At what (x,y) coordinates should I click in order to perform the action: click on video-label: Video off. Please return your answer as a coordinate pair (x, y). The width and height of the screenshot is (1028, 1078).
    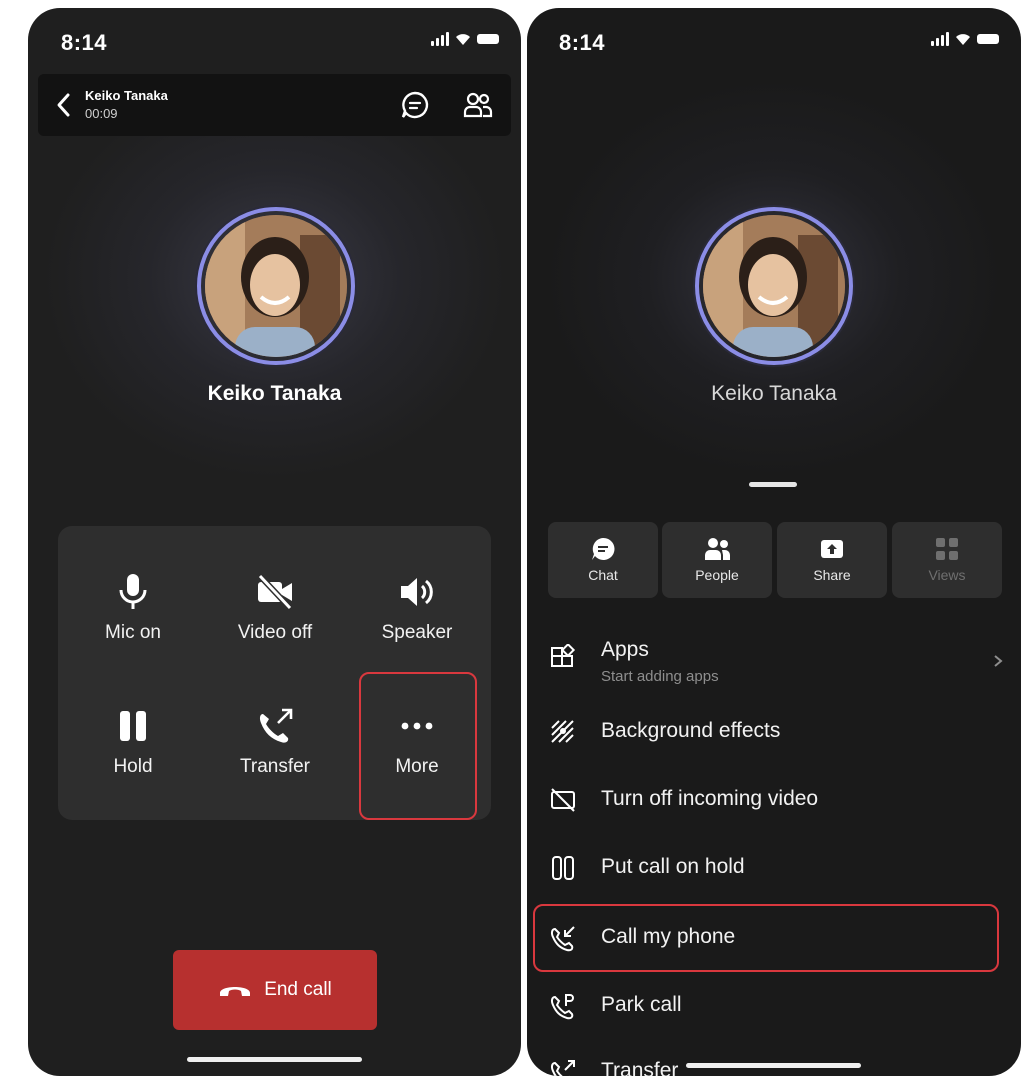
    Looking at the image, I should click on (275, 632).